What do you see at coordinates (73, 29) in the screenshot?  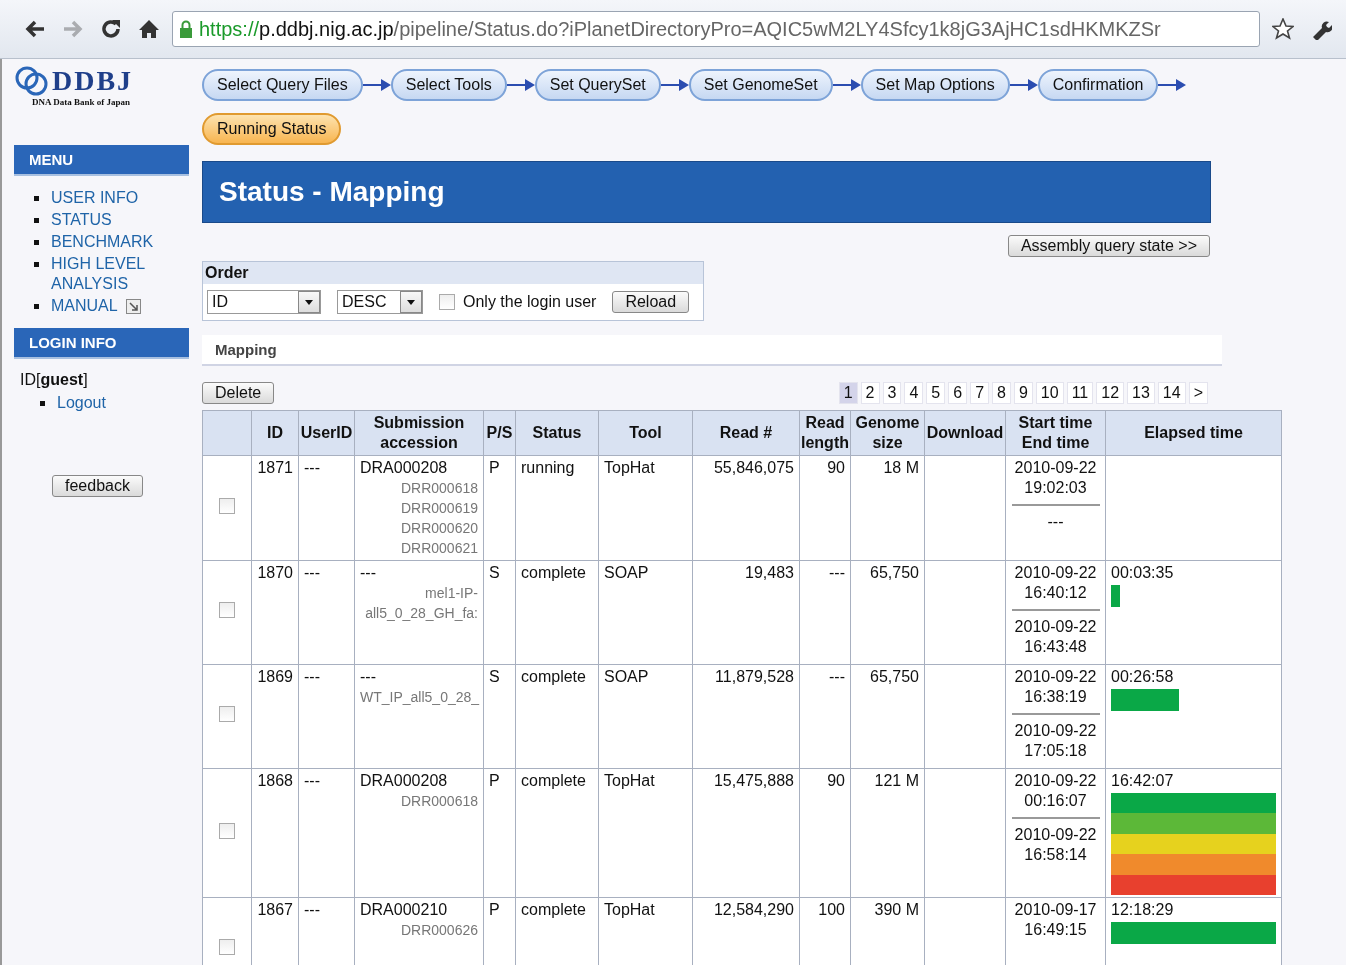 I see `forward-icon` at bounding box center [73, 29].